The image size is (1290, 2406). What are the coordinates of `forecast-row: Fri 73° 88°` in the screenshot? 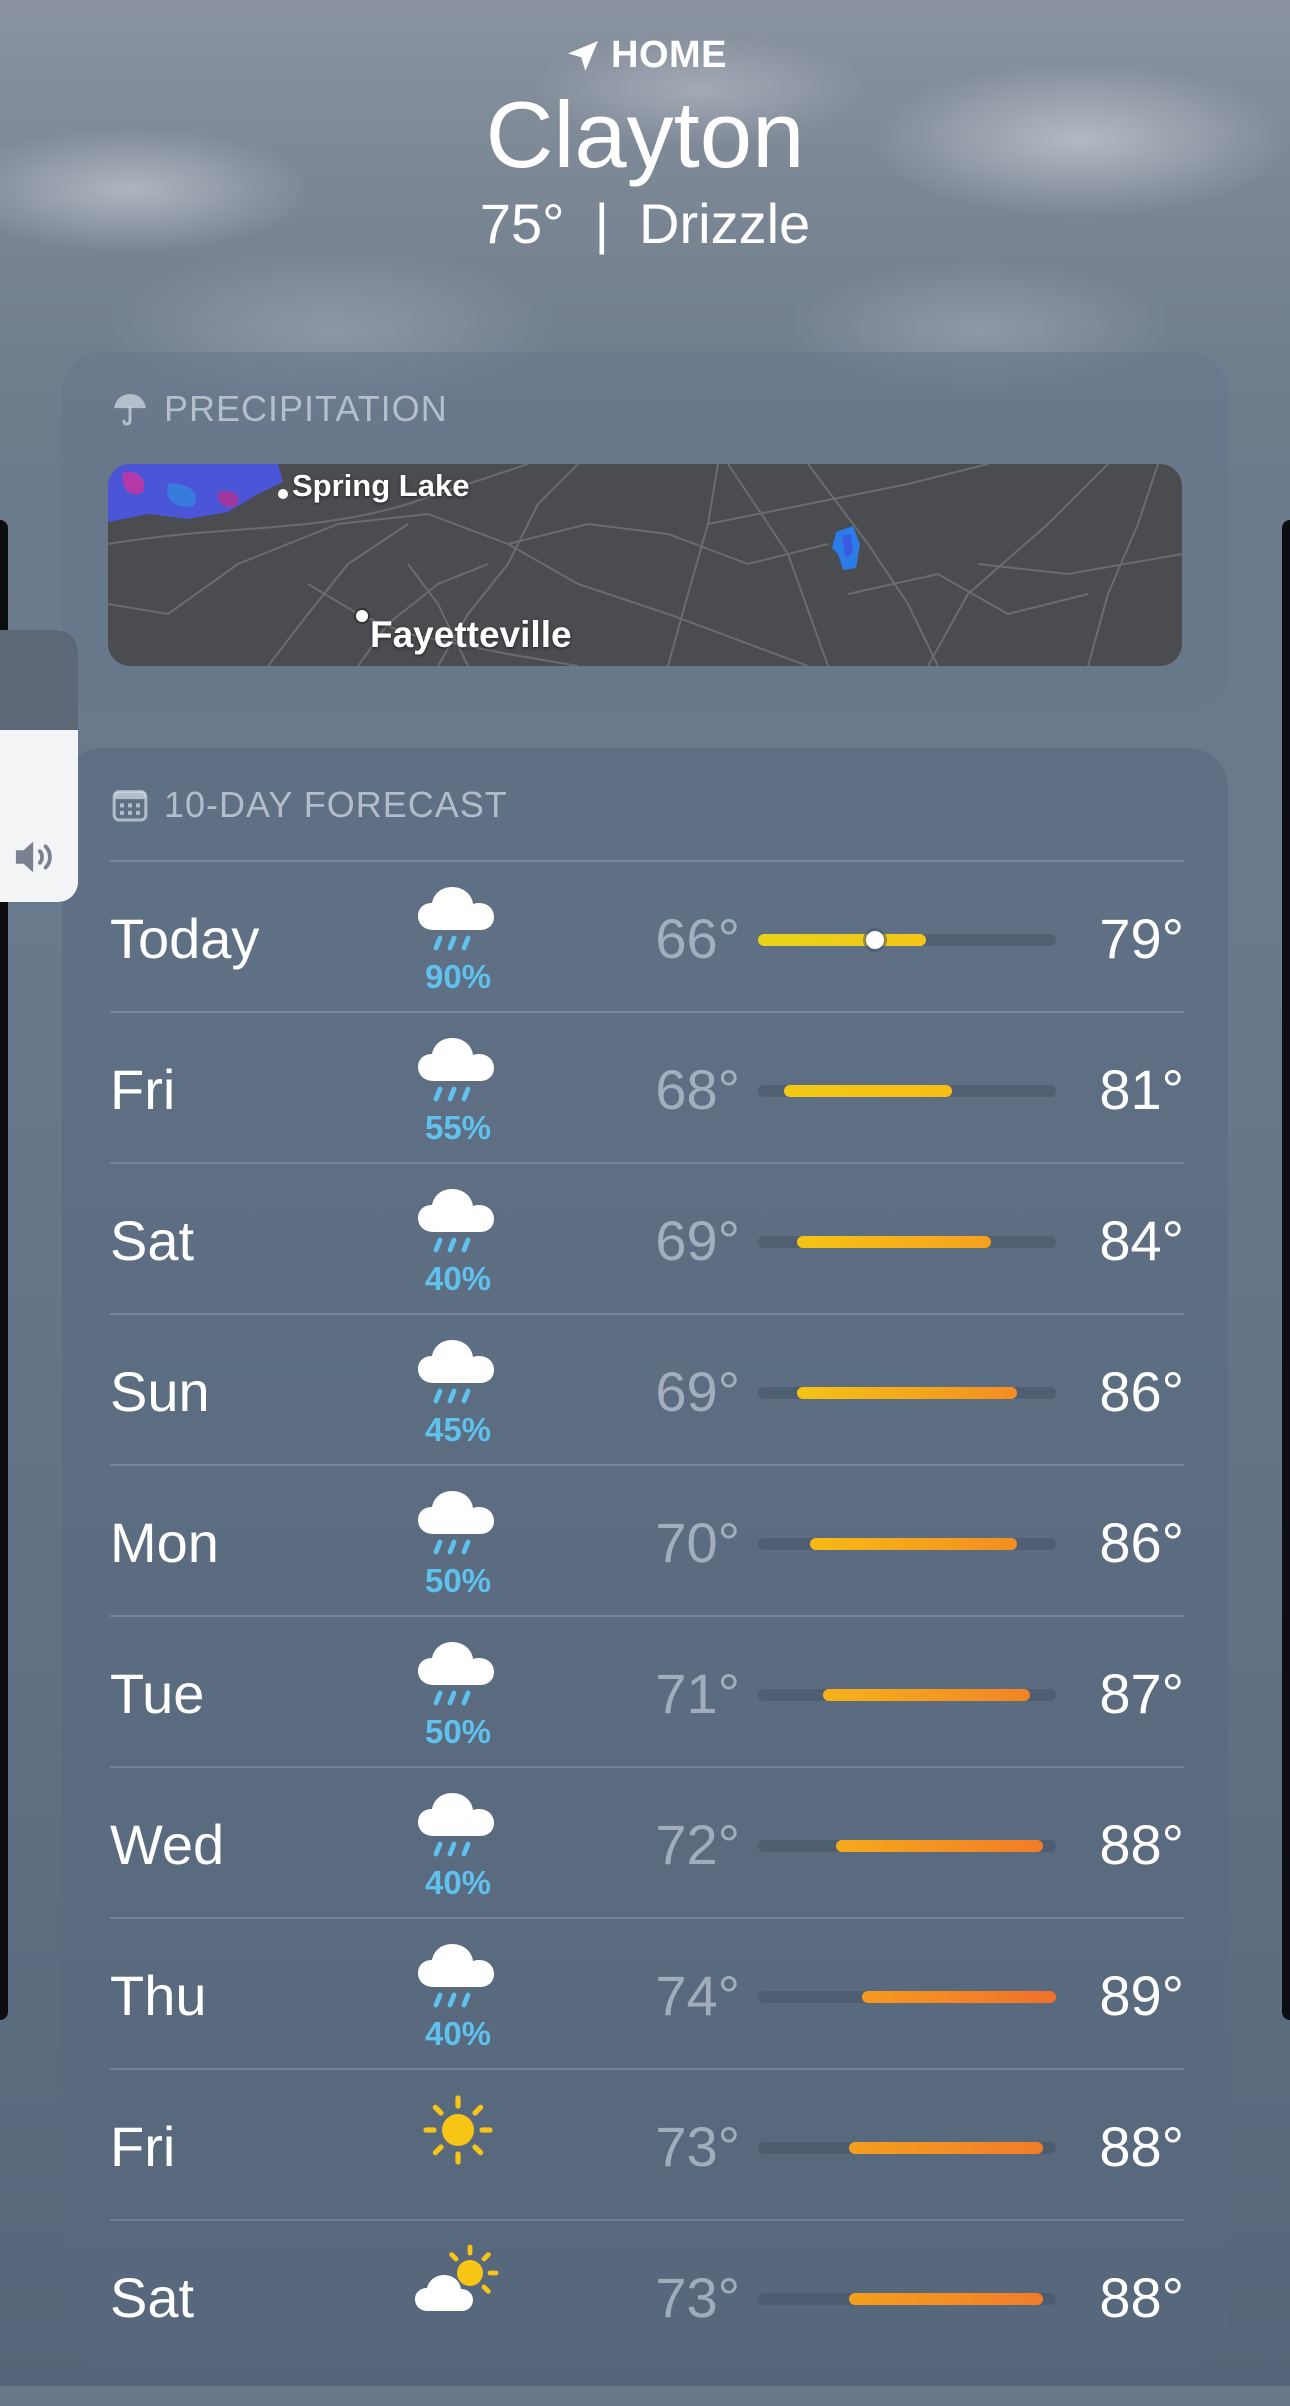 It's located at (647, 2143).